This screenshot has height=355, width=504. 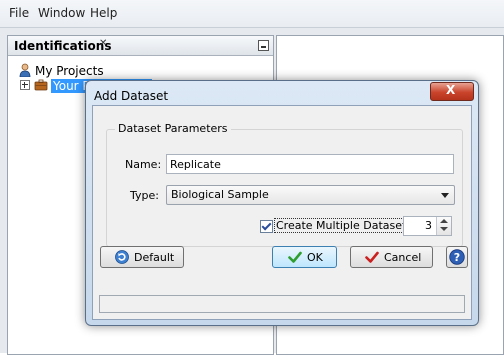 What do you see at coordinates (69, 71) in the screenshot?
I see `tree-label-root: My Projects` at bounding box center [69, 71].